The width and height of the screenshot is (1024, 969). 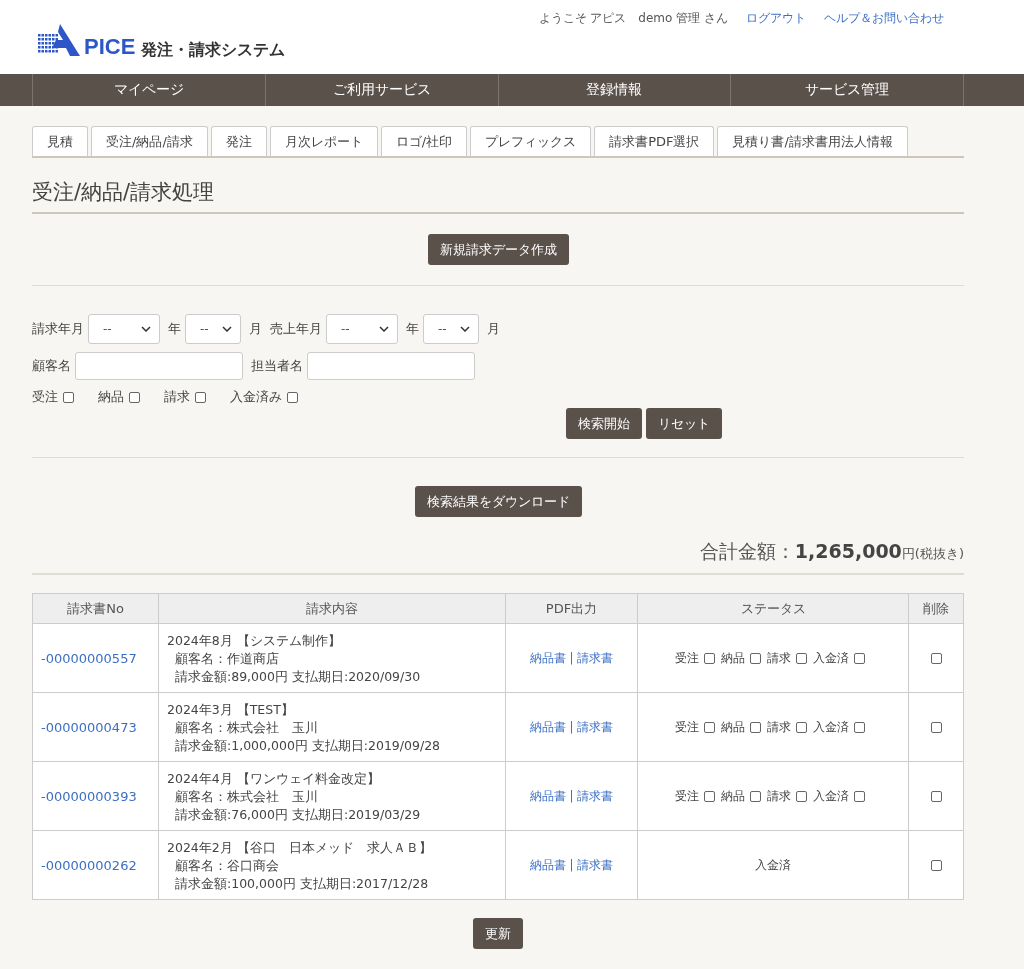 What do you see at coordinates (110, 47) in the screenshot?
I see `logo-text: PICE` at bounding box center [110, 47].